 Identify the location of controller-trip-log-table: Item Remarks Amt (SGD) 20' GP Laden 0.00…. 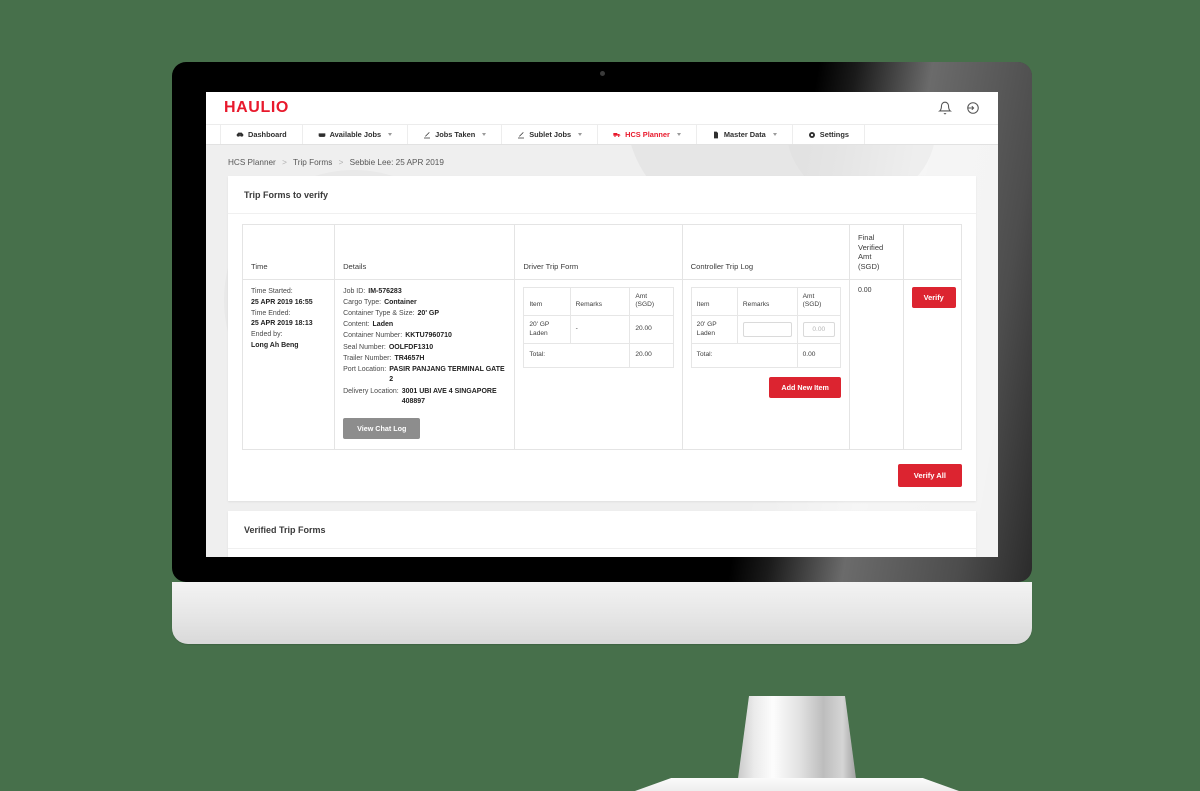
(765, 327).